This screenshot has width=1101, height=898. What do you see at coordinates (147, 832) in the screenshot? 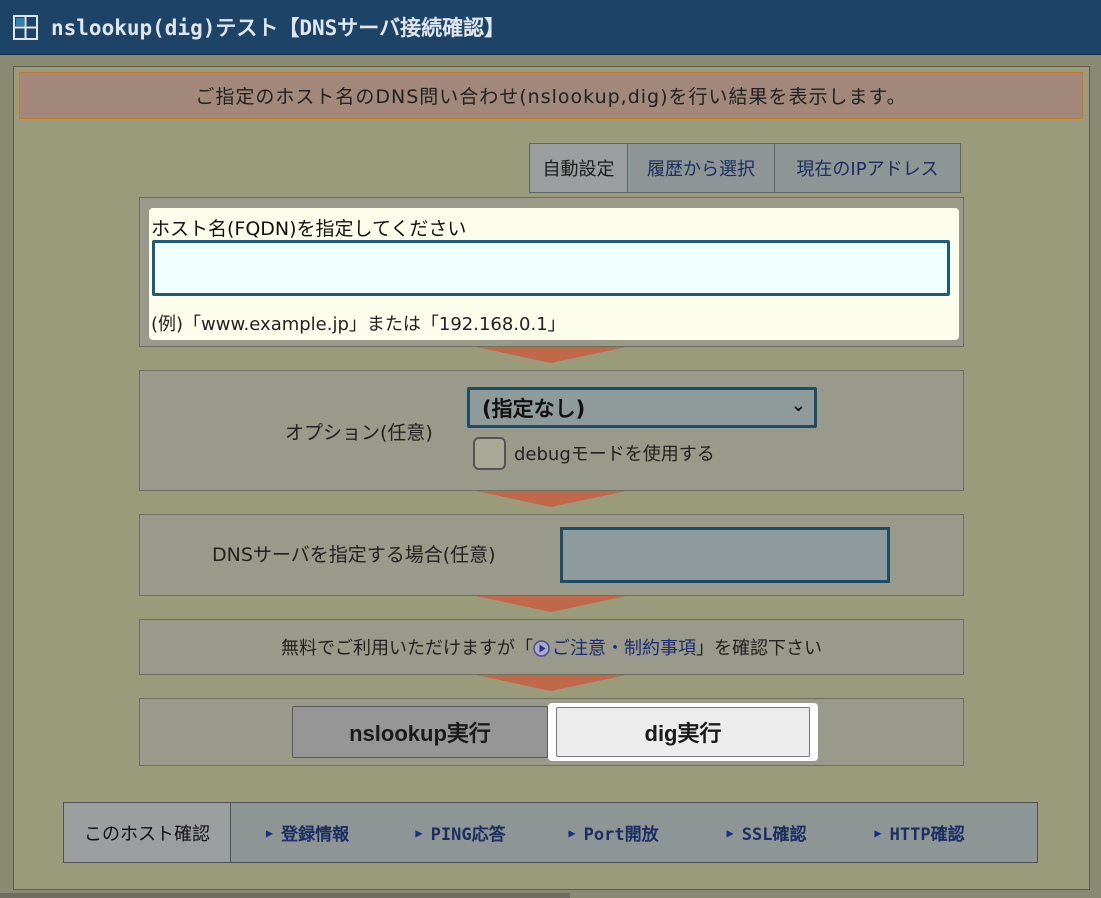
I see `host-links-title: このホスト確認` at bounding box center [147, 832].